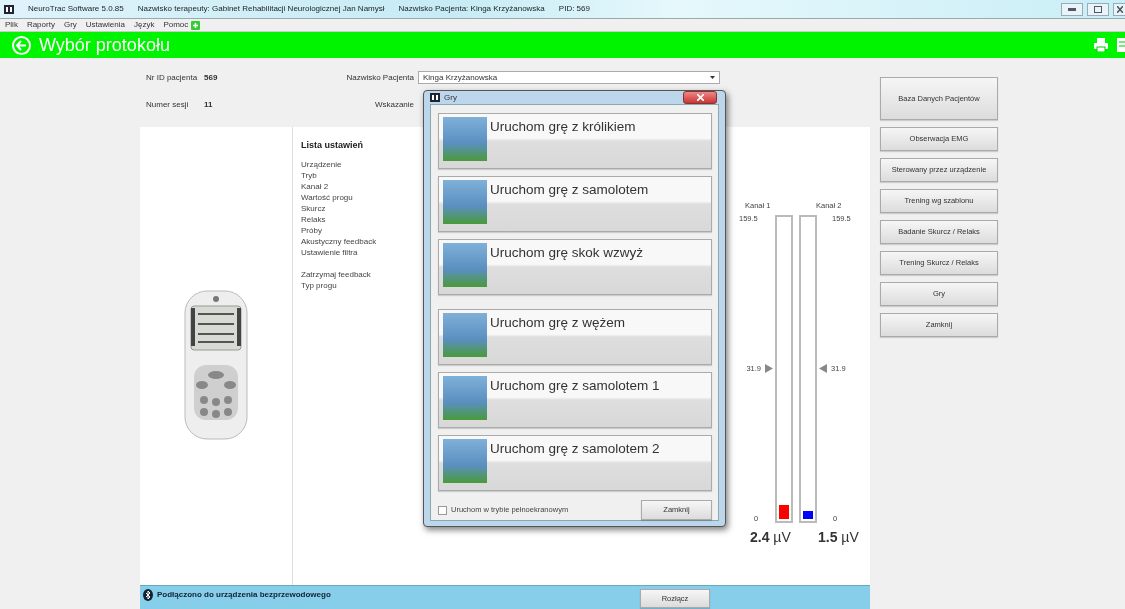 The height and width of the screenshot is (609, 1125). I want to click on settings-item: Ustawienie filtra, so click(329, 252).